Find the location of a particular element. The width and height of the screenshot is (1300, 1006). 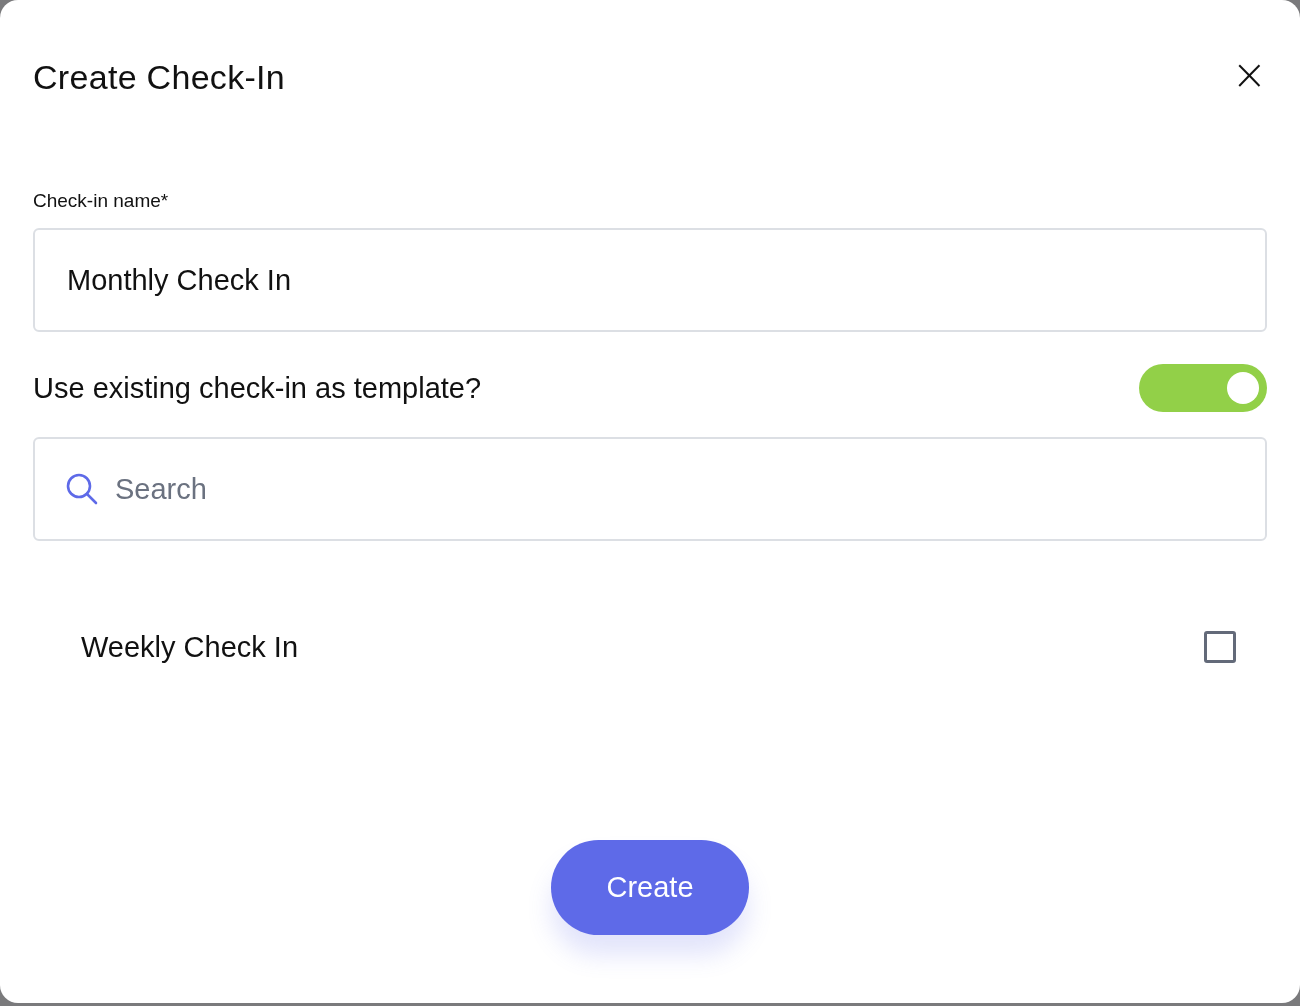

field-label: Check-in name* is located at coordinates (101, 201).